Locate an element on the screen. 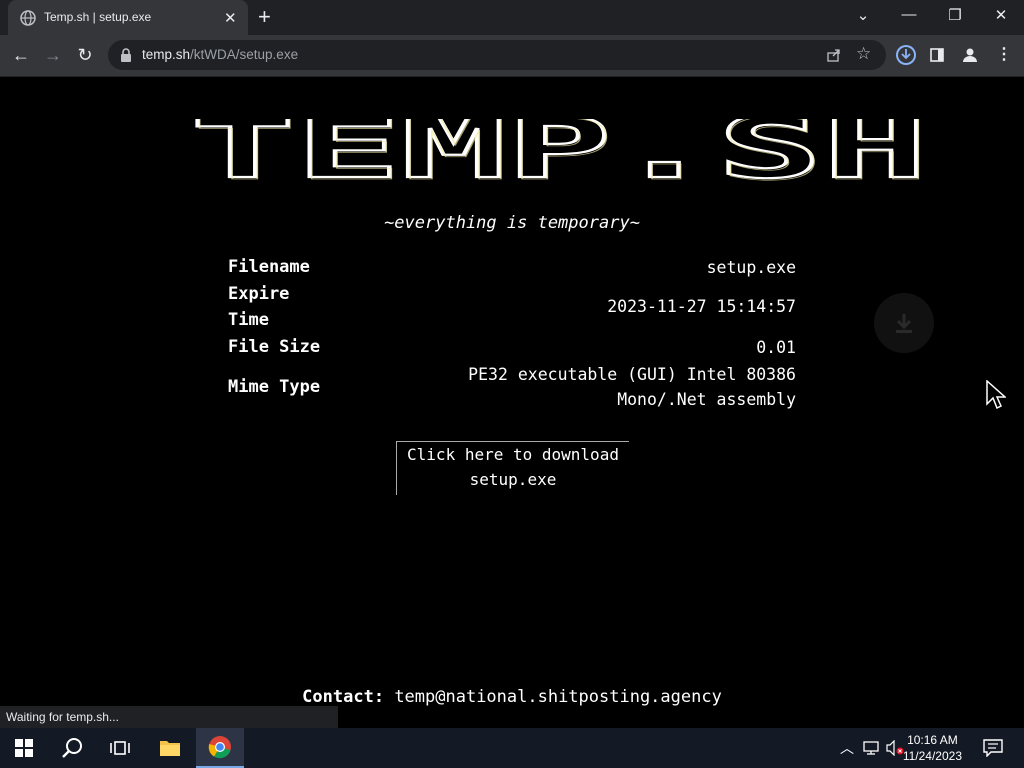  windows-icon is located at coordinates (24, 748).